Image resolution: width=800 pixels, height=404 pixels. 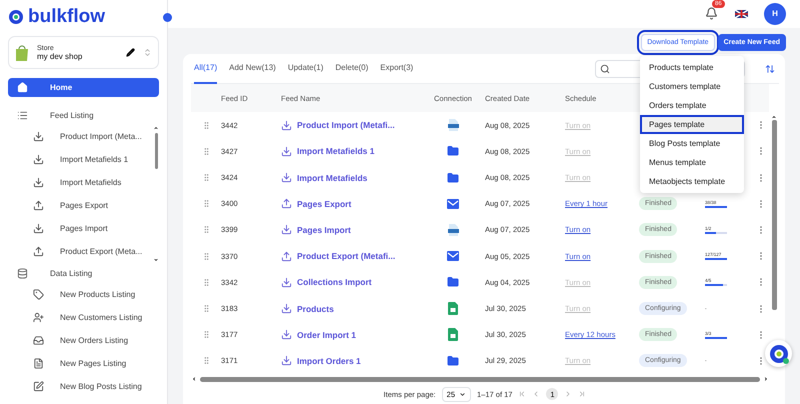 I want to click on sidebar-item-label: New Products Listing, so click(x=98, y=294).